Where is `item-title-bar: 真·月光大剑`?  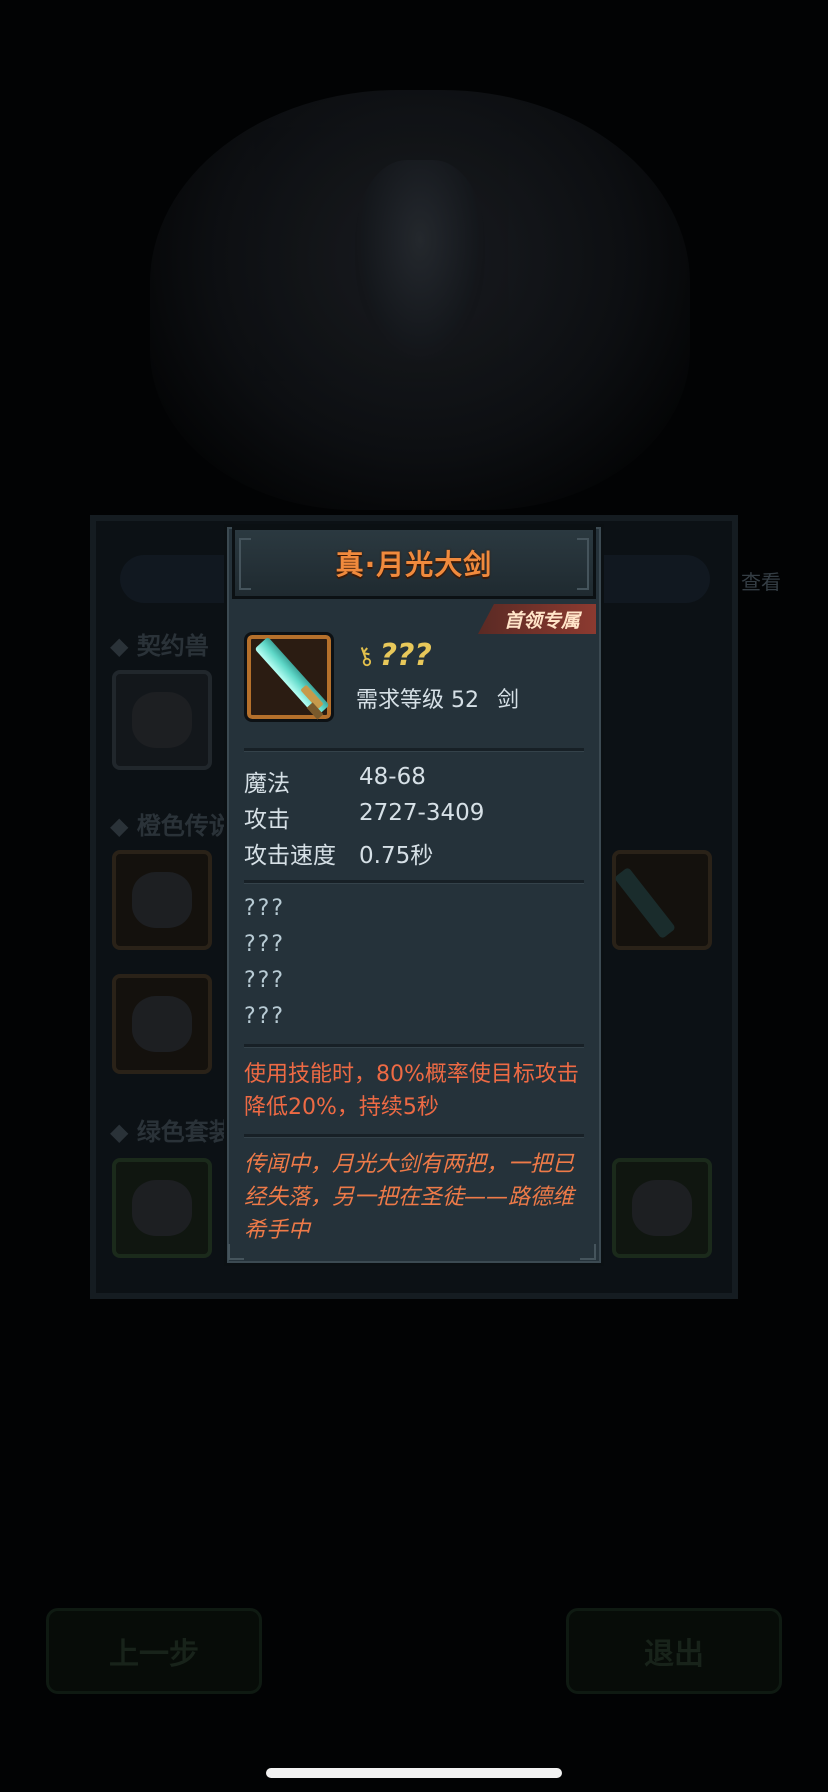 item-title-bar: 真·月光大剑 is located at coordinates (414, 563).